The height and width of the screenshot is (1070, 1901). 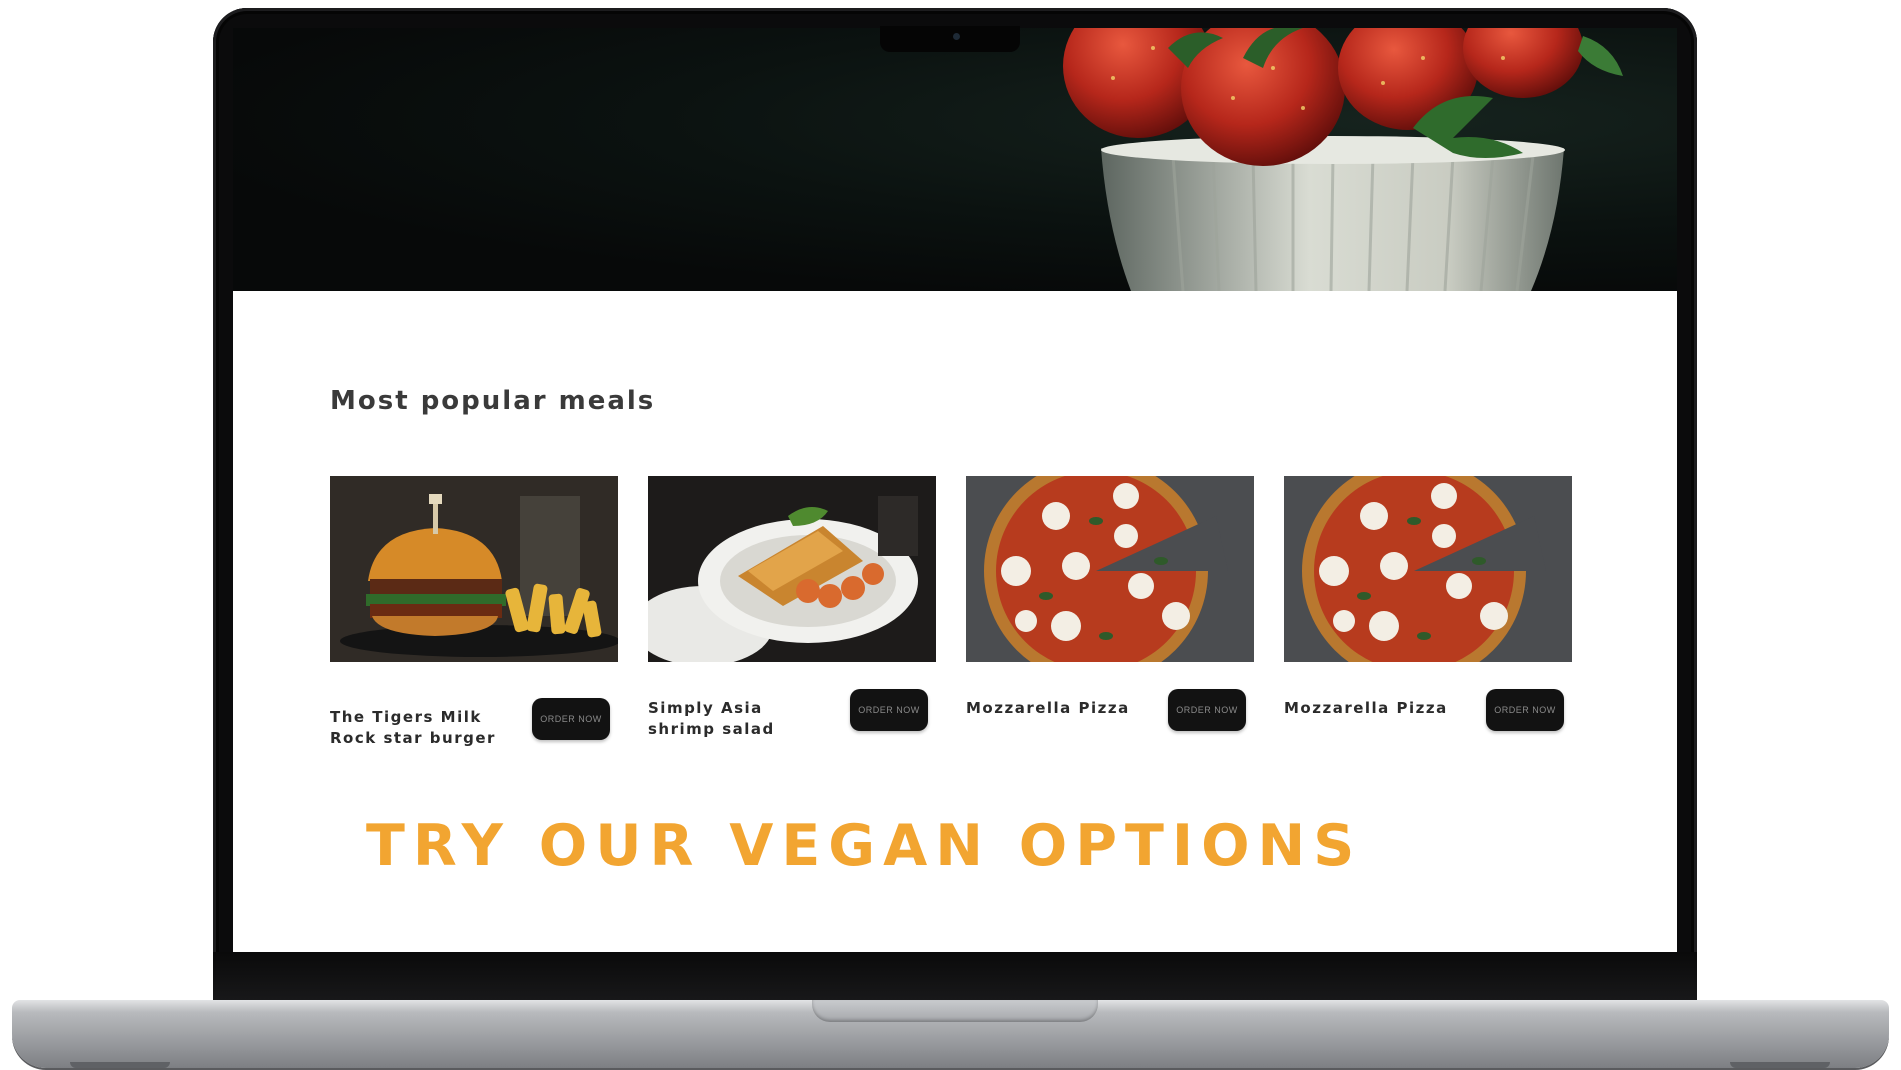 What do you see at coordinates (955, 1011) in the screenshot?
I see `laptop-opening-groove` at bounding box center [955, 1011].